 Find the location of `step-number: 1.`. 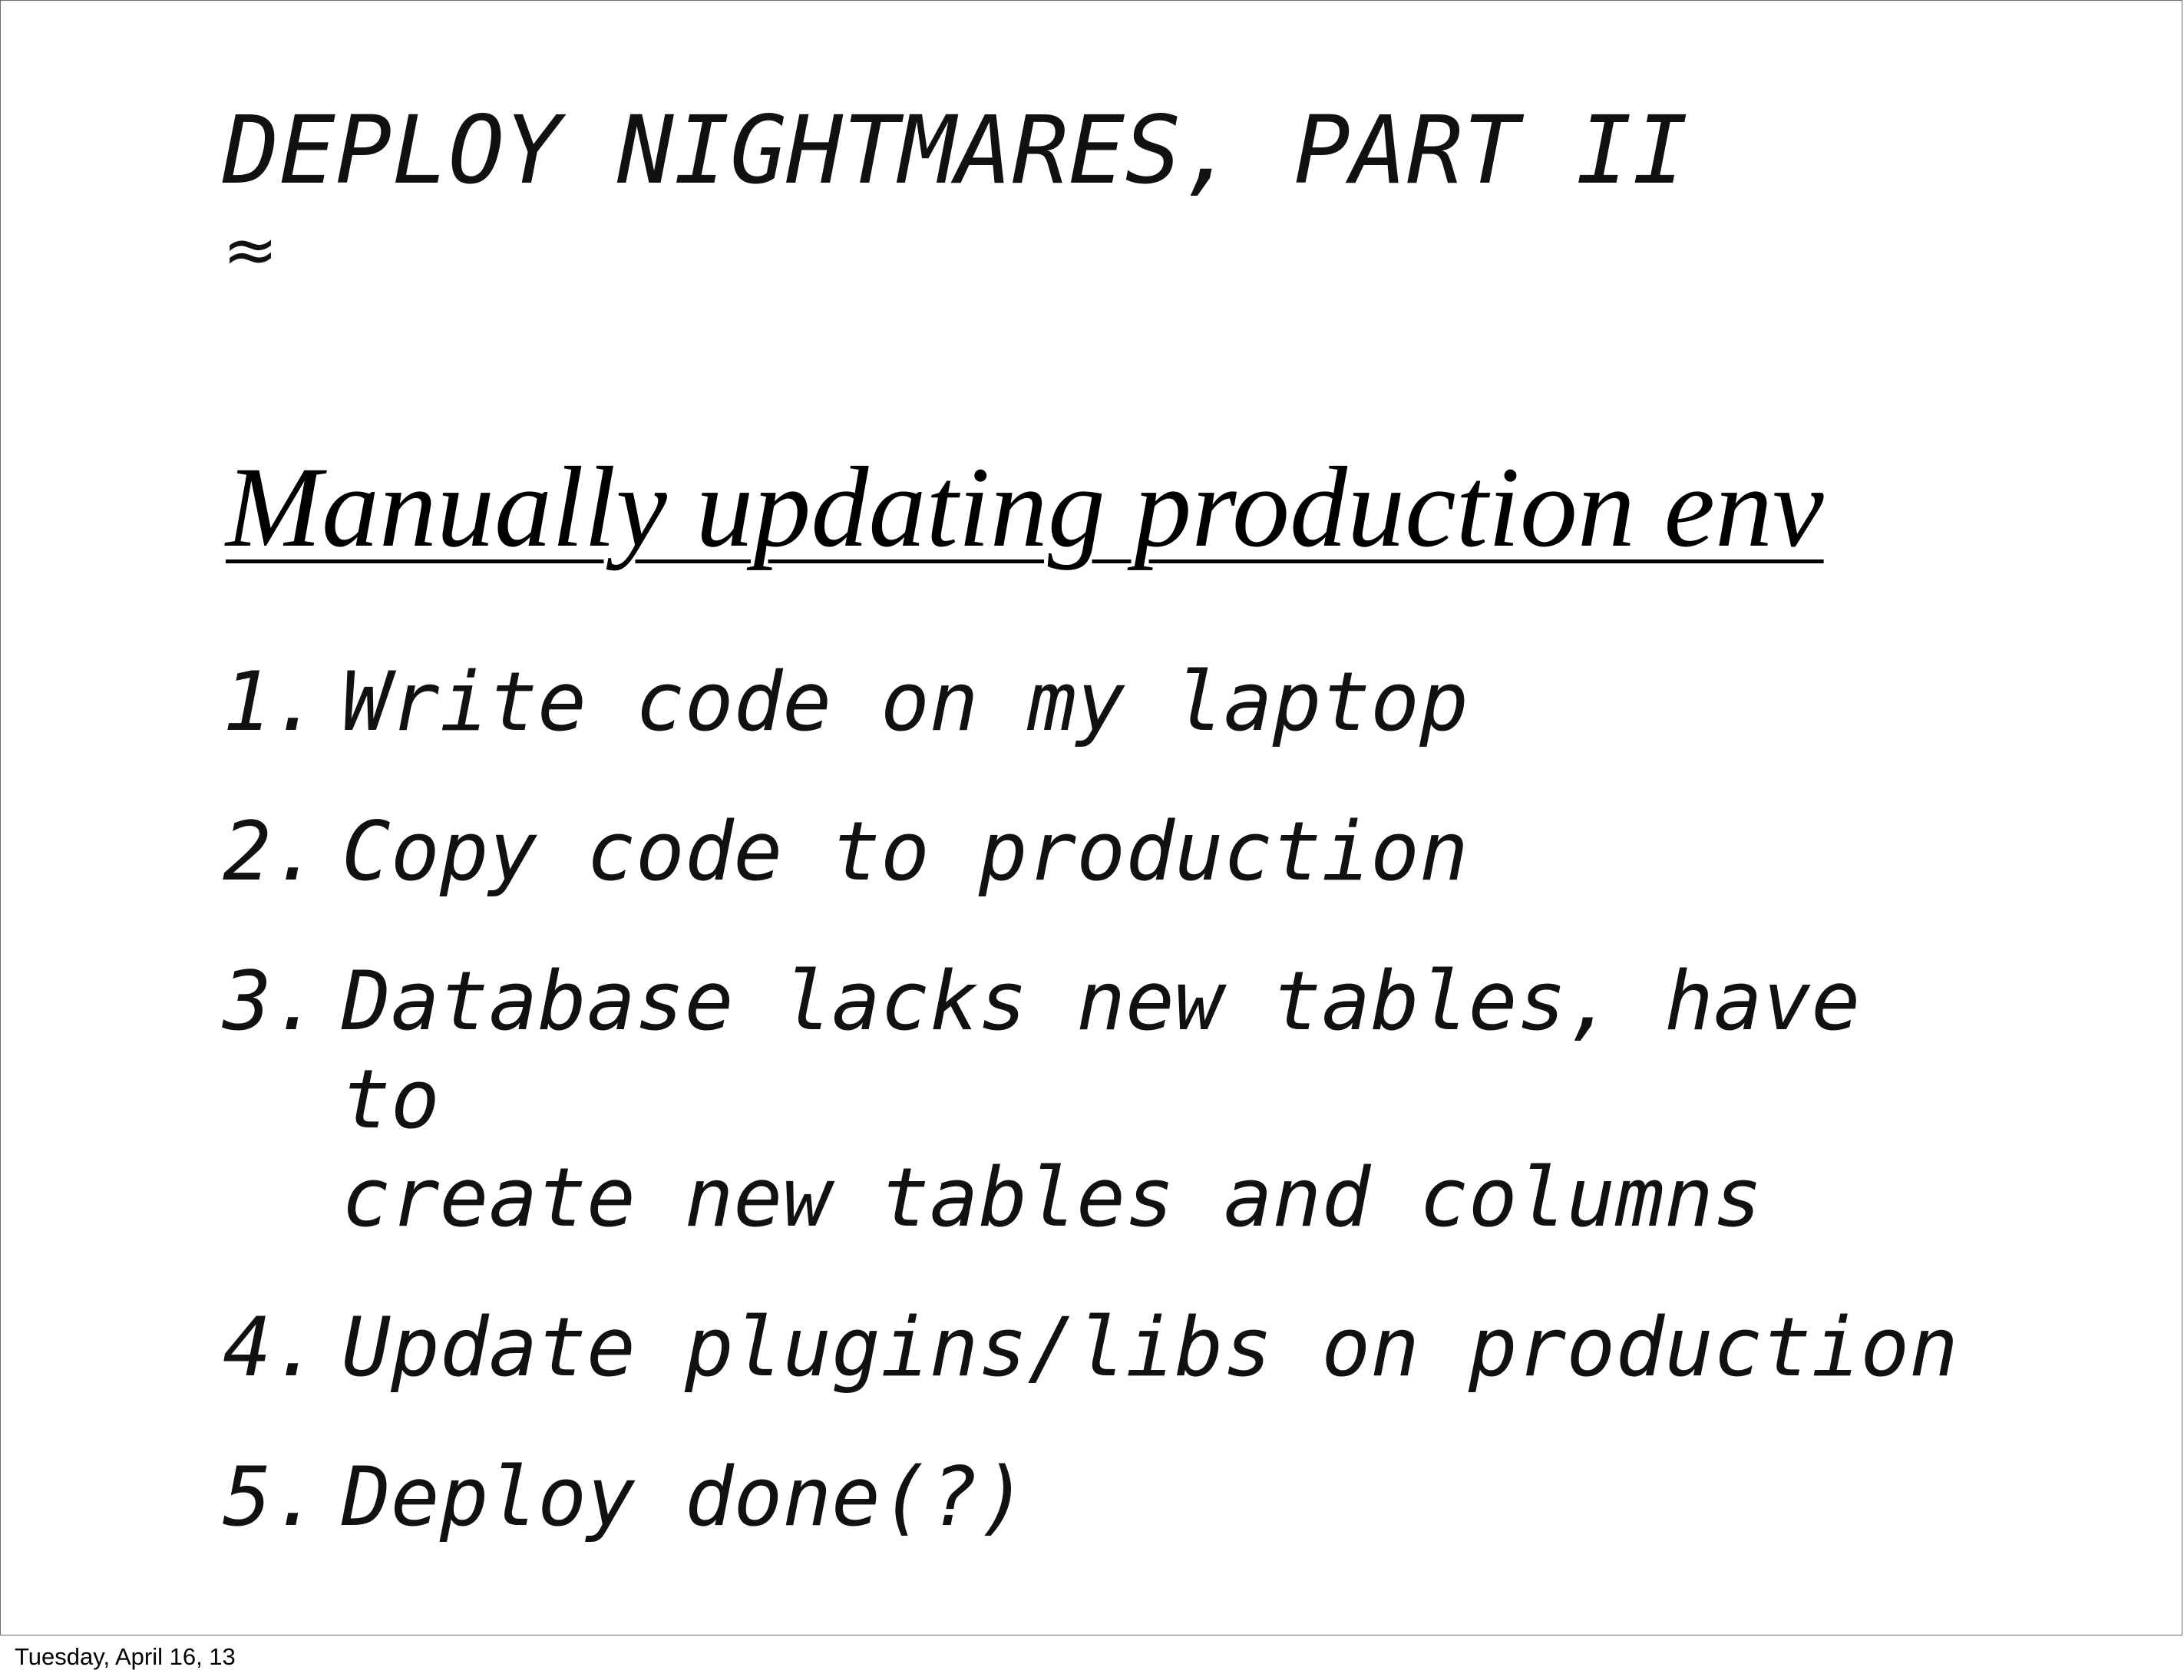

step-number: 1. is located at coordinates (272, 702).